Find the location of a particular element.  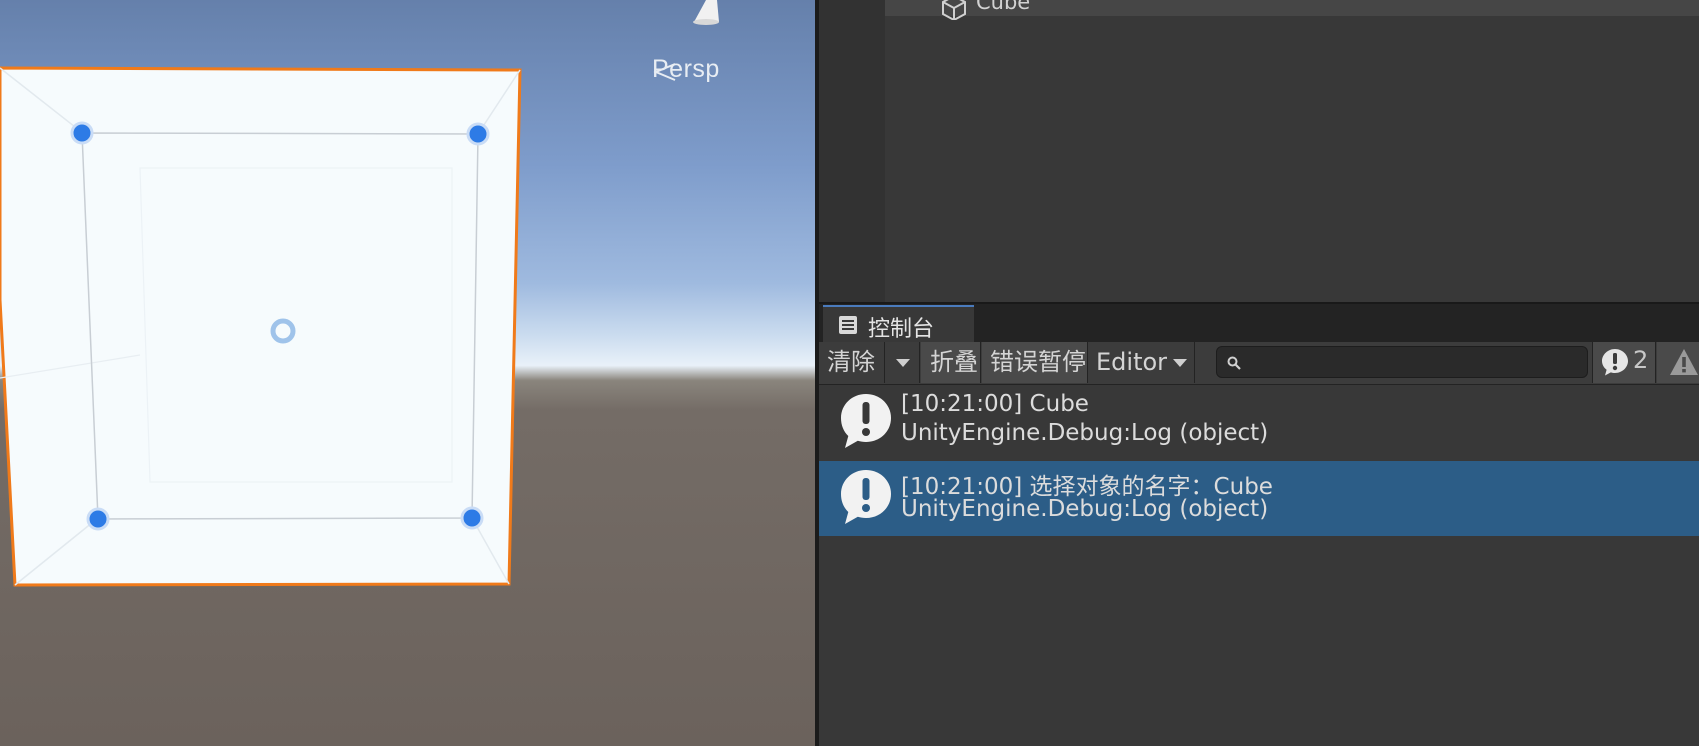

clear-button: 清除 is located at coordinates (852, 362).